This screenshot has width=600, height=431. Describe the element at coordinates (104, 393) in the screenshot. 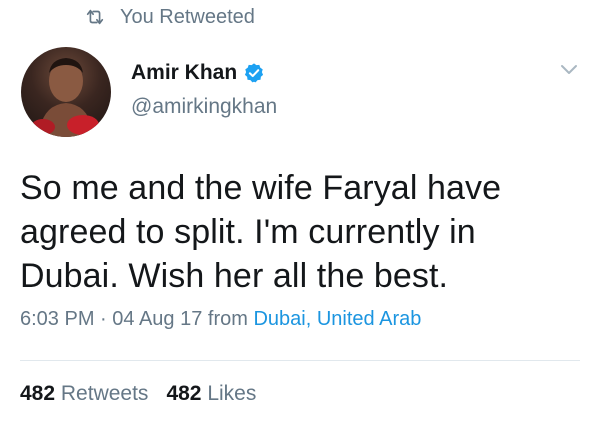

I see `retweets-label: Retweets` at that location.